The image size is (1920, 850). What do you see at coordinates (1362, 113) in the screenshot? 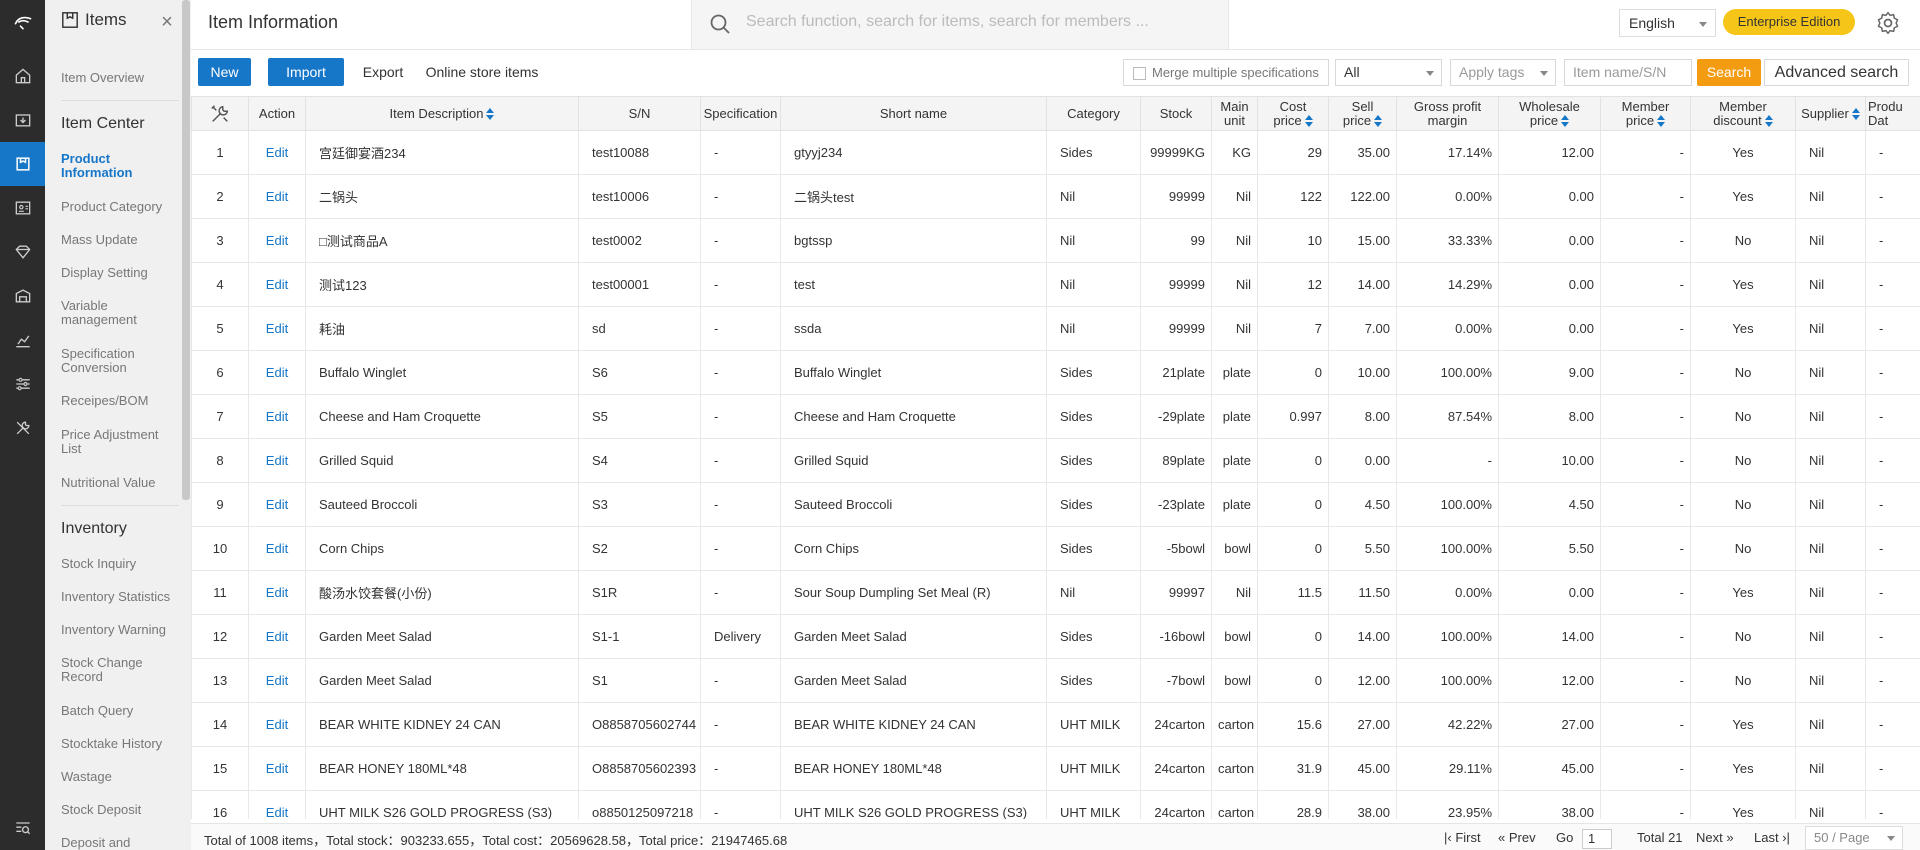
I see `header-sell-price: Sell price` at bounding box center [1362, 113].